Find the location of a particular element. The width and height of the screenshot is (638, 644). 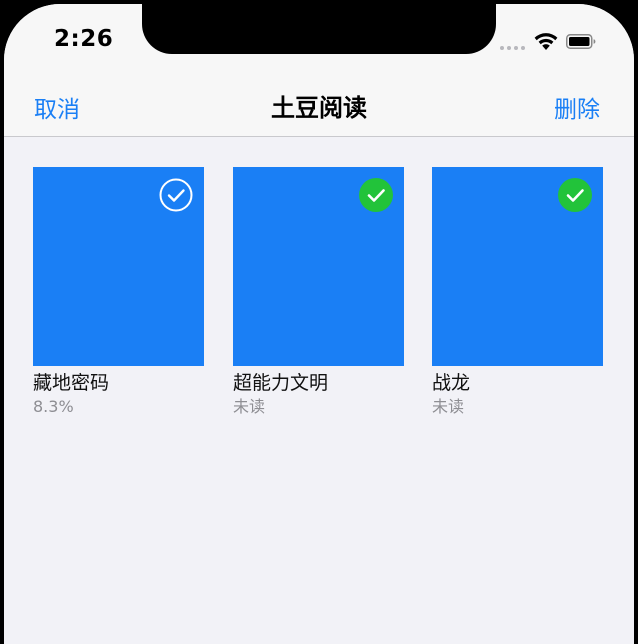

notch is located at coordinates (319, 29).